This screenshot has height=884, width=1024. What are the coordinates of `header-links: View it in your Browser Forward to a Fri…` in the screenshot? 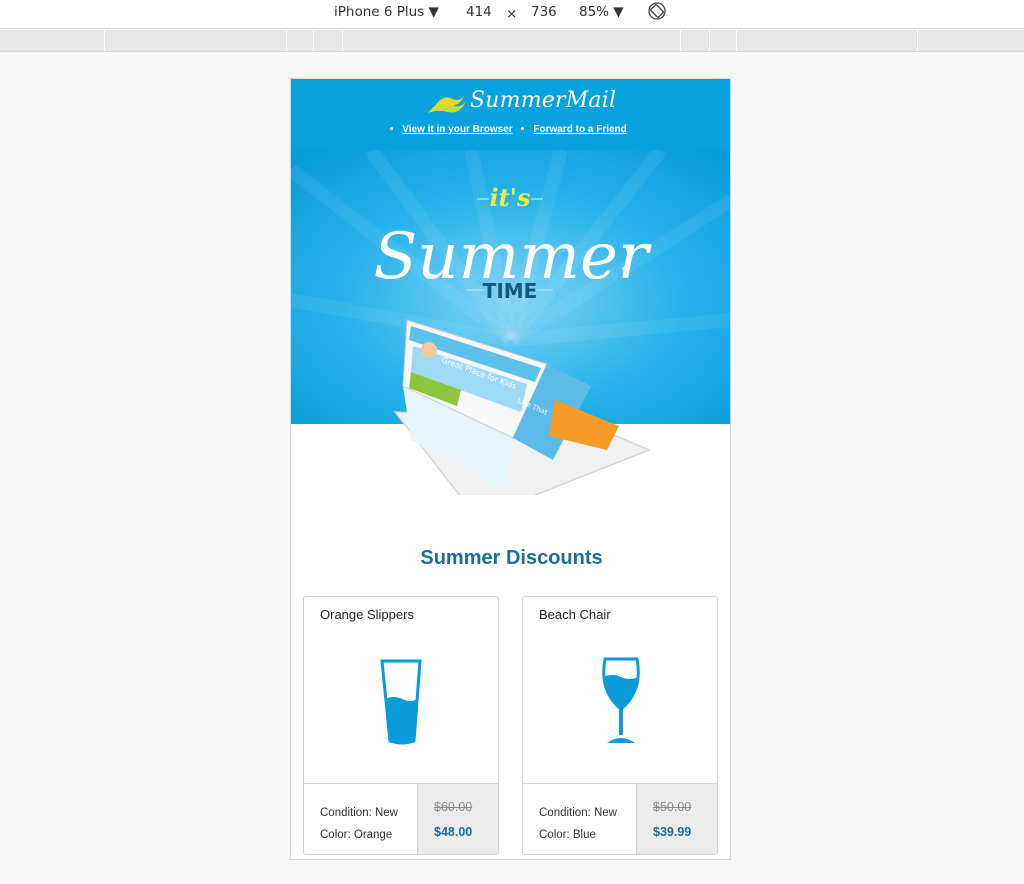 It's located at (510, 129).